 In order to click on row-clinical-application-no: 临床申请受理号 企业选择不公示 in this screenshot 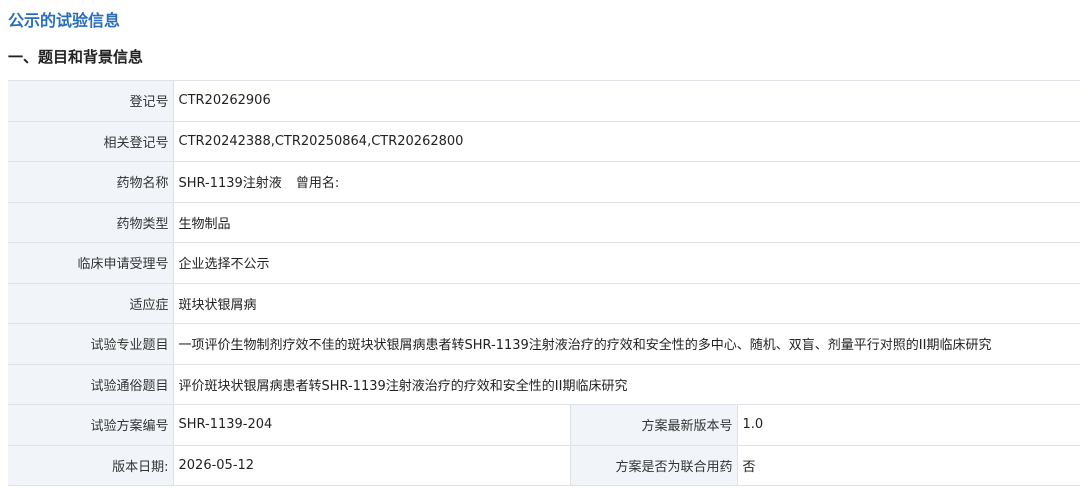, I will do `click(544, 263)`.